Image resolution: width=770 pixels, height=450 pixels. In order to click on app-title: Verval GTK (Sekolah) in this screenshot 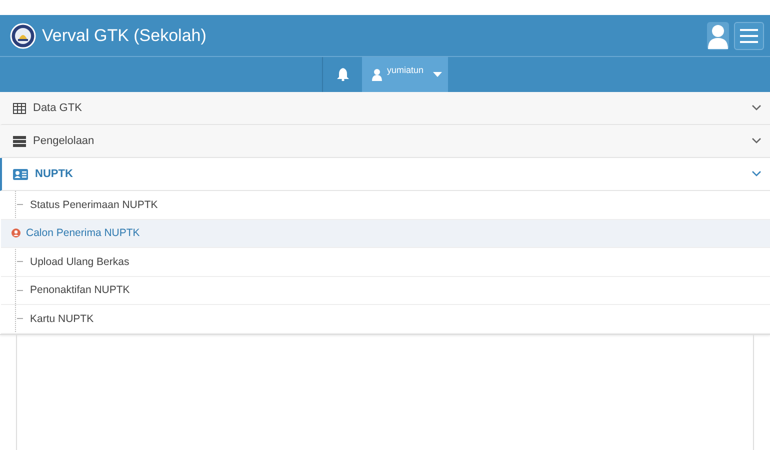, I will do `click(124, 36)`.